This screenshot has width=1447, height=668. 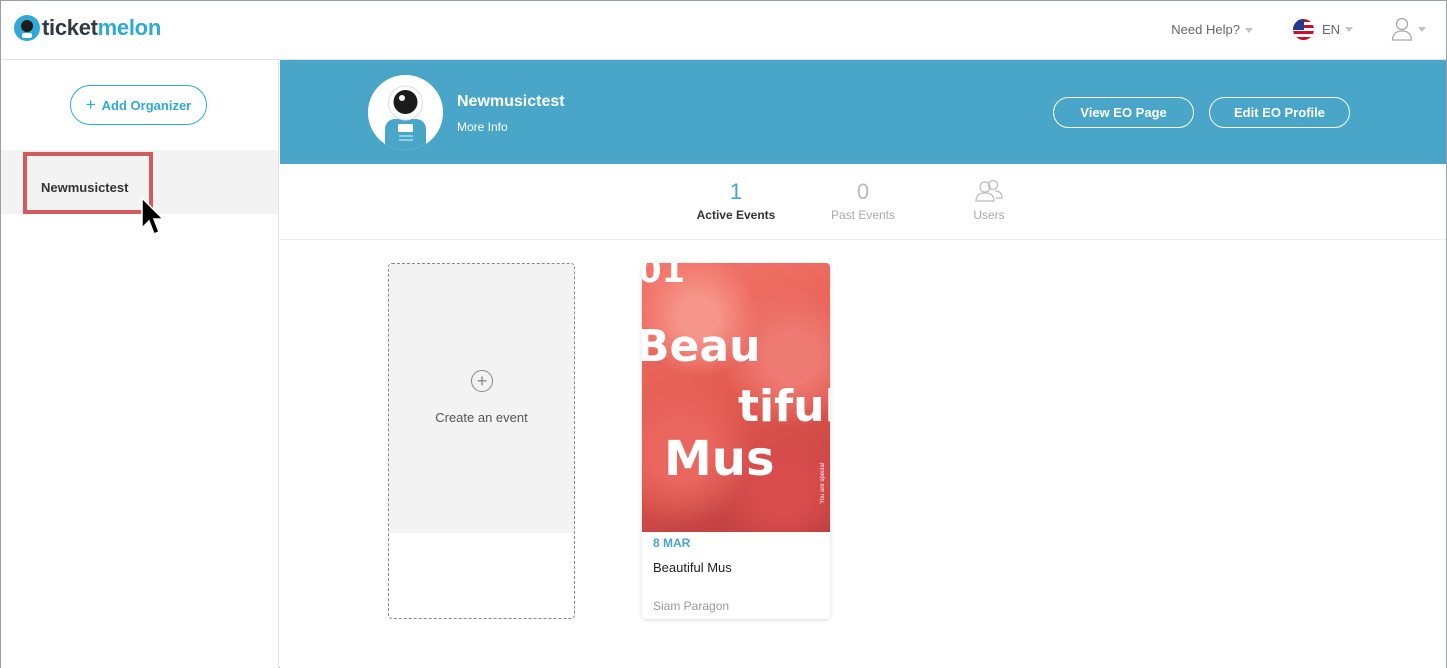 What do you see at coordinates (90, 104) in the screenshot?
I see `plus-icon: +` at bounding box center [90, 104].